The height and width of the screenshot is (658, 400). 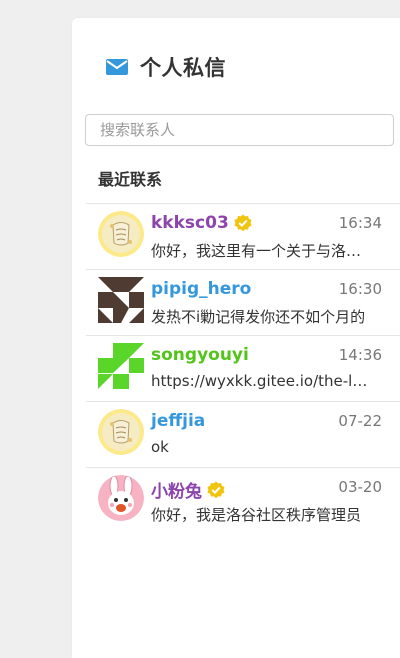 I want to click on contact-name: kkksc03, so click(x=190, y=223).